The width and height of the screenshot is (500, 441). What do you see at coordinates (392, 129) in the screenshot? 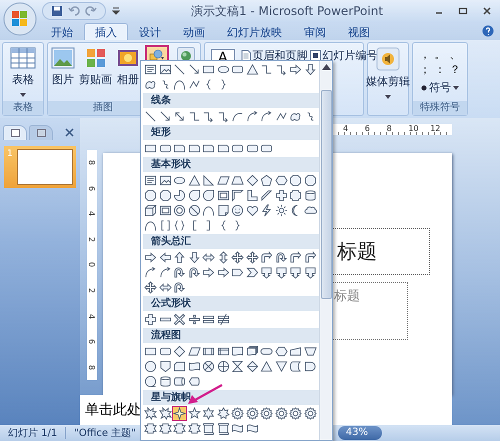
I see `horizontal-ruler: 4 6 8 10 12` at bounding box center [392, 129].